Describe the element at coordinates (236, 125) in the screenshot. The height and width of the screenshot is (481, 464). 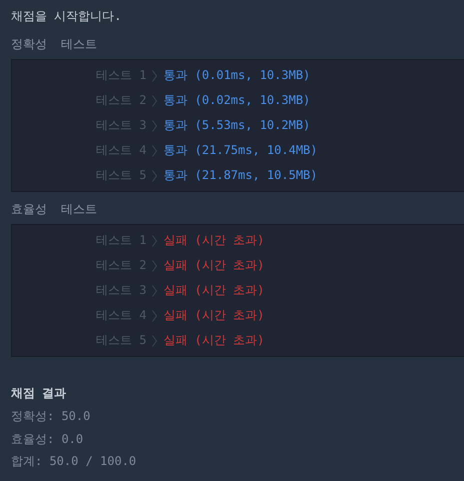
I see `test-result: 통과 (5.53ms, 10.2MB)` at that location.